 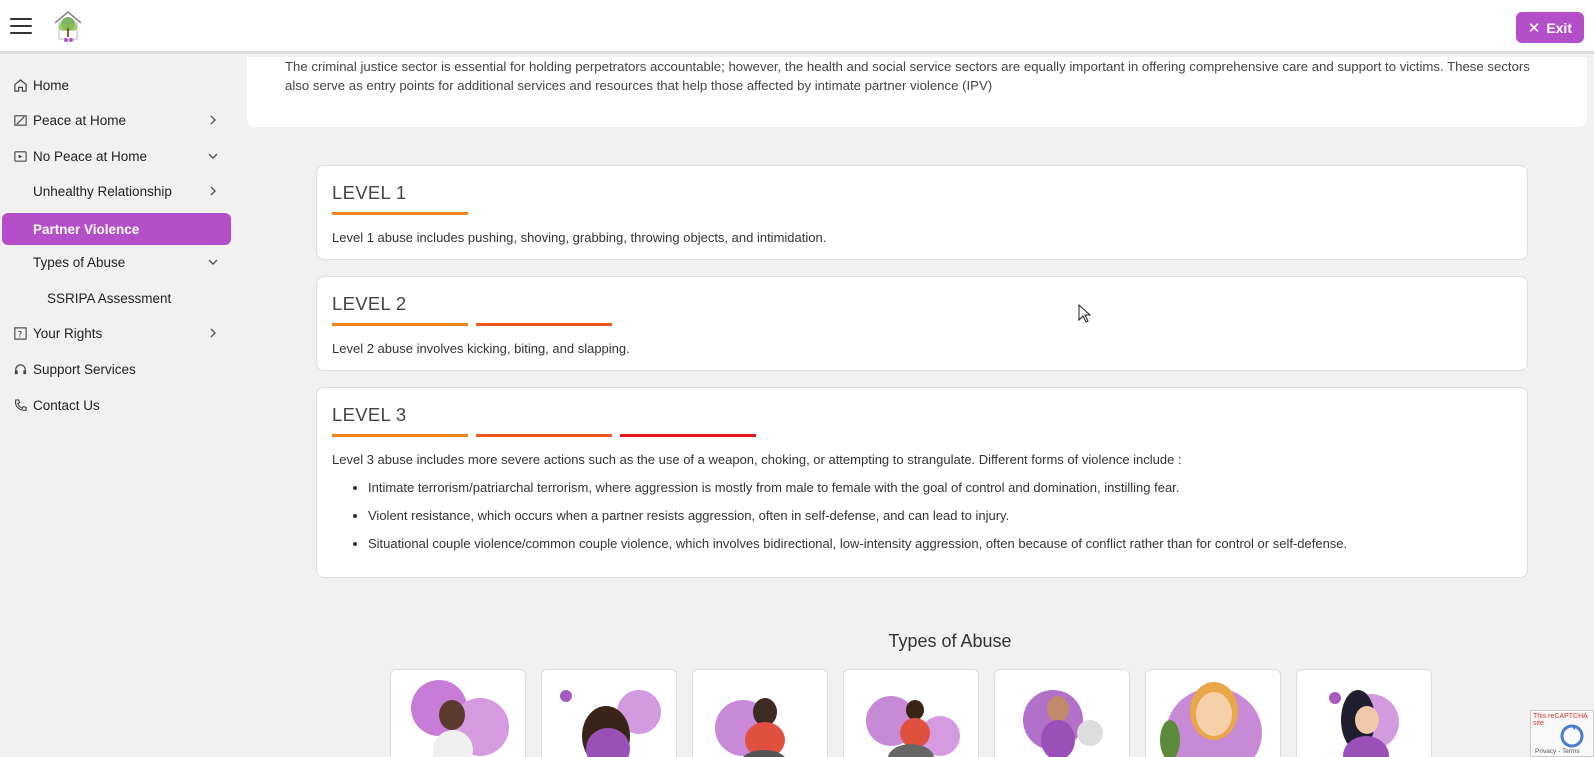 I want to click on sidebar-item-label: No Peace at Home, so click(x=90, y=156).